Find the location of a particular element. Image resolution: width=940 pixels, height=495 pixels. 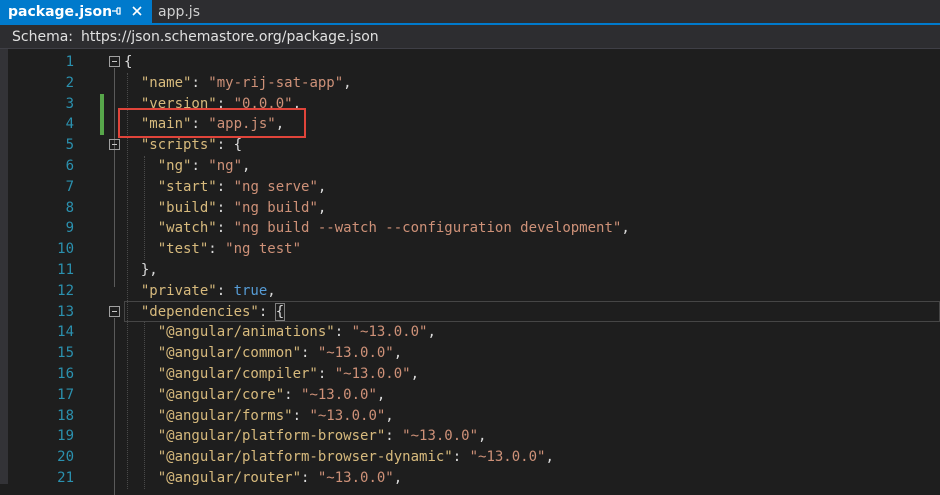

line-number: 20 is located at coordinates (65, 457).